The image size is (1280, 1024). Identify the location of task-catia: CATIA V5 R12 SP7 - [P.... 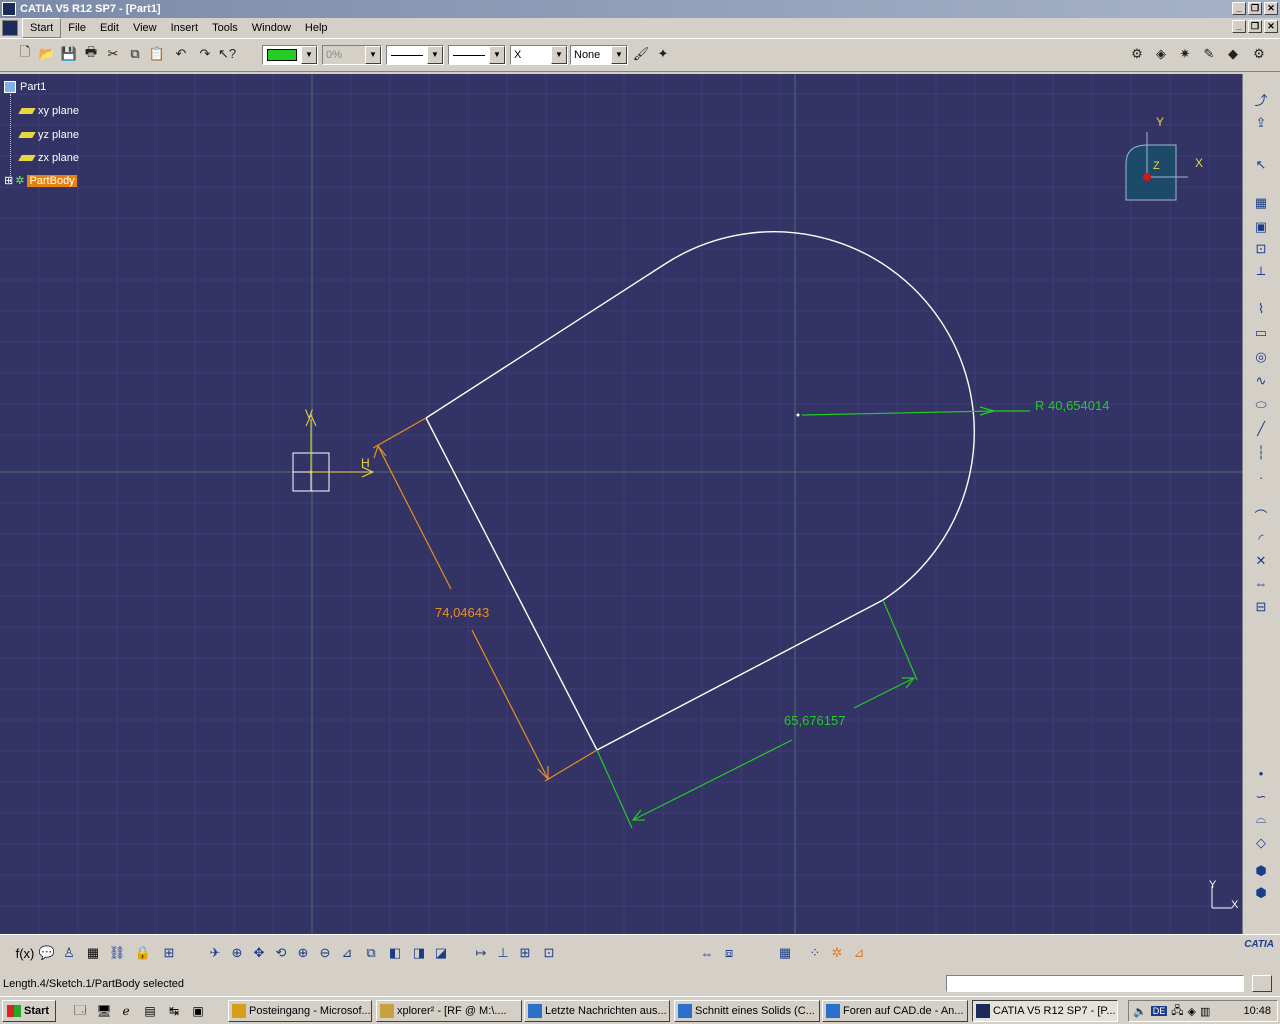
(1045, 1011).